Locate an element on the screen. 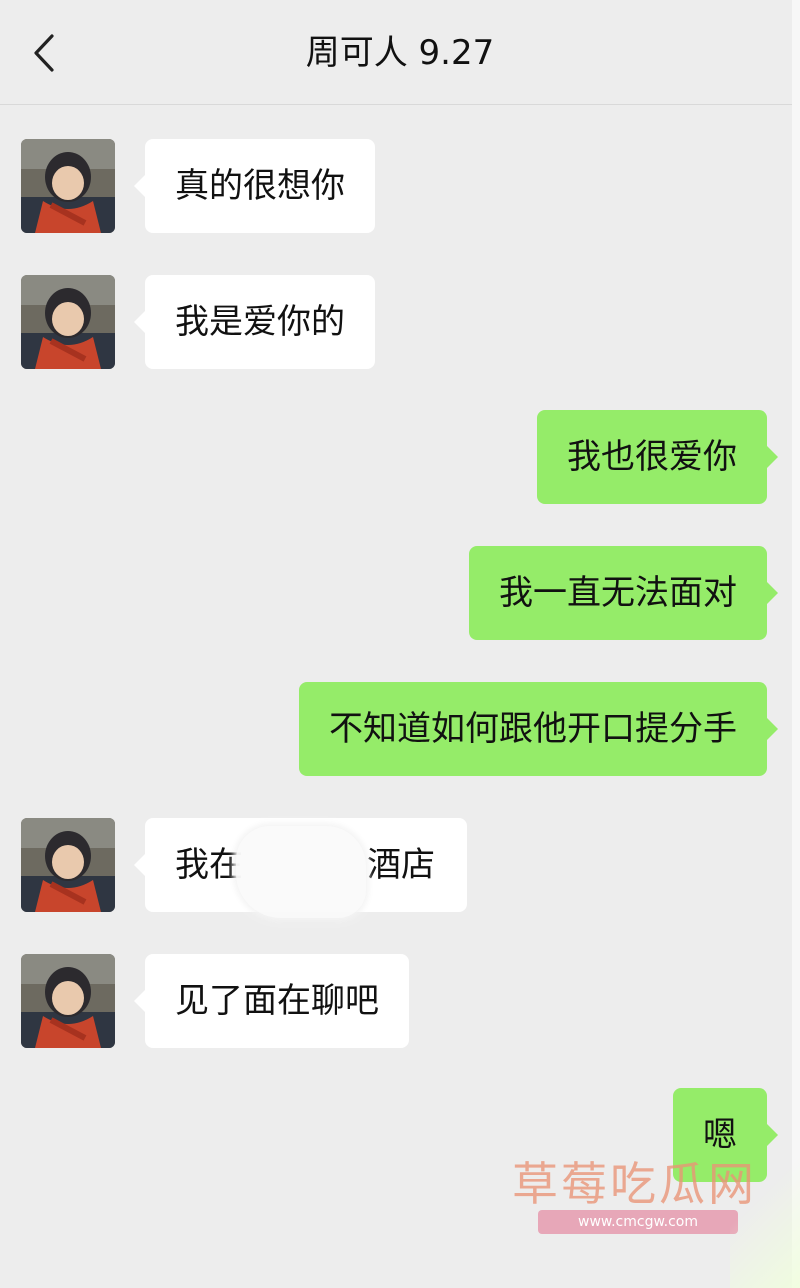  message-bubble-outgoing: 我一直无法面对 is located at coordinates (623, 593).